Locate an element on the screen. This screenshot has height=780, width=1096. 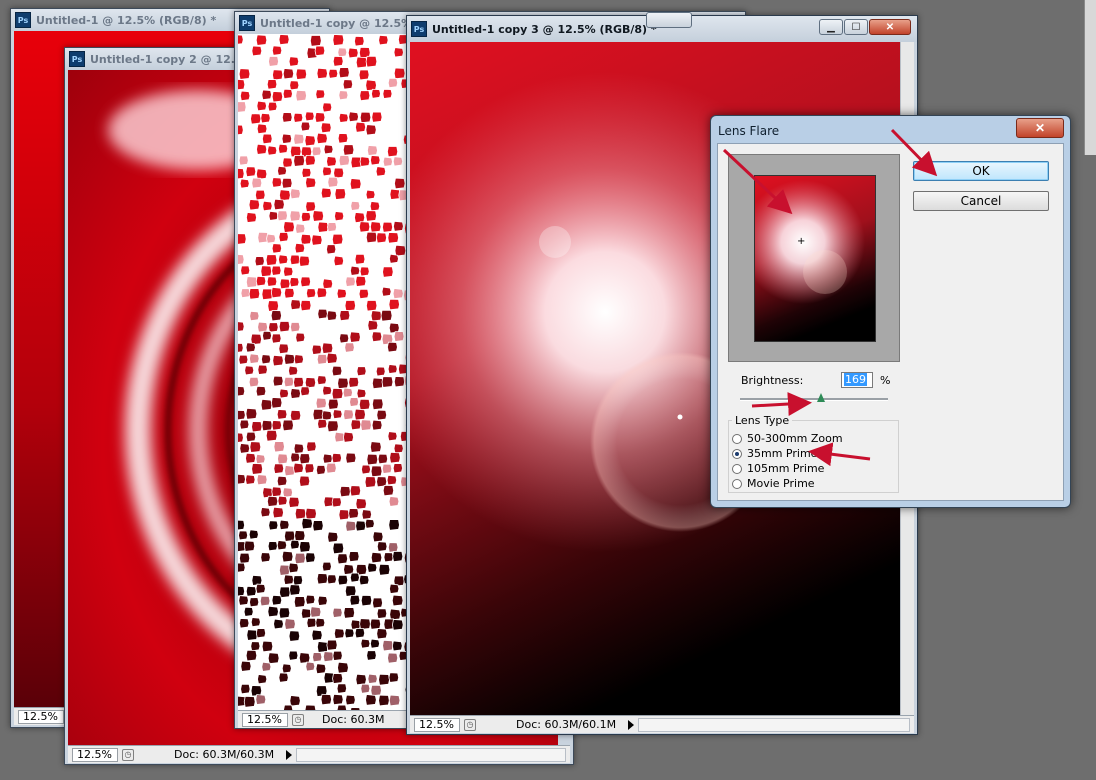
status-bar: 12.5% ◷ Doc: 60.3M/60.1M is located at coordinates (662, 724).